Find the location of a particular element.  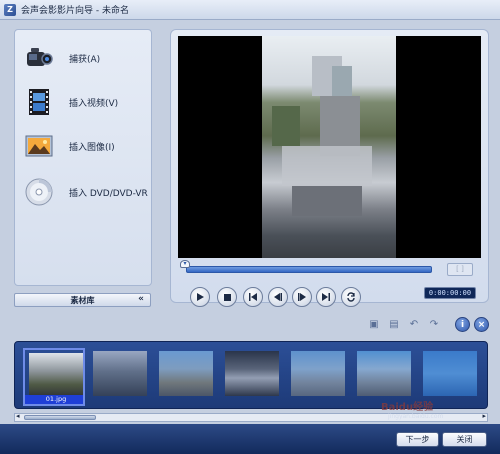

rotate-left-icon: ↶ is located at coordinates (414, 324).